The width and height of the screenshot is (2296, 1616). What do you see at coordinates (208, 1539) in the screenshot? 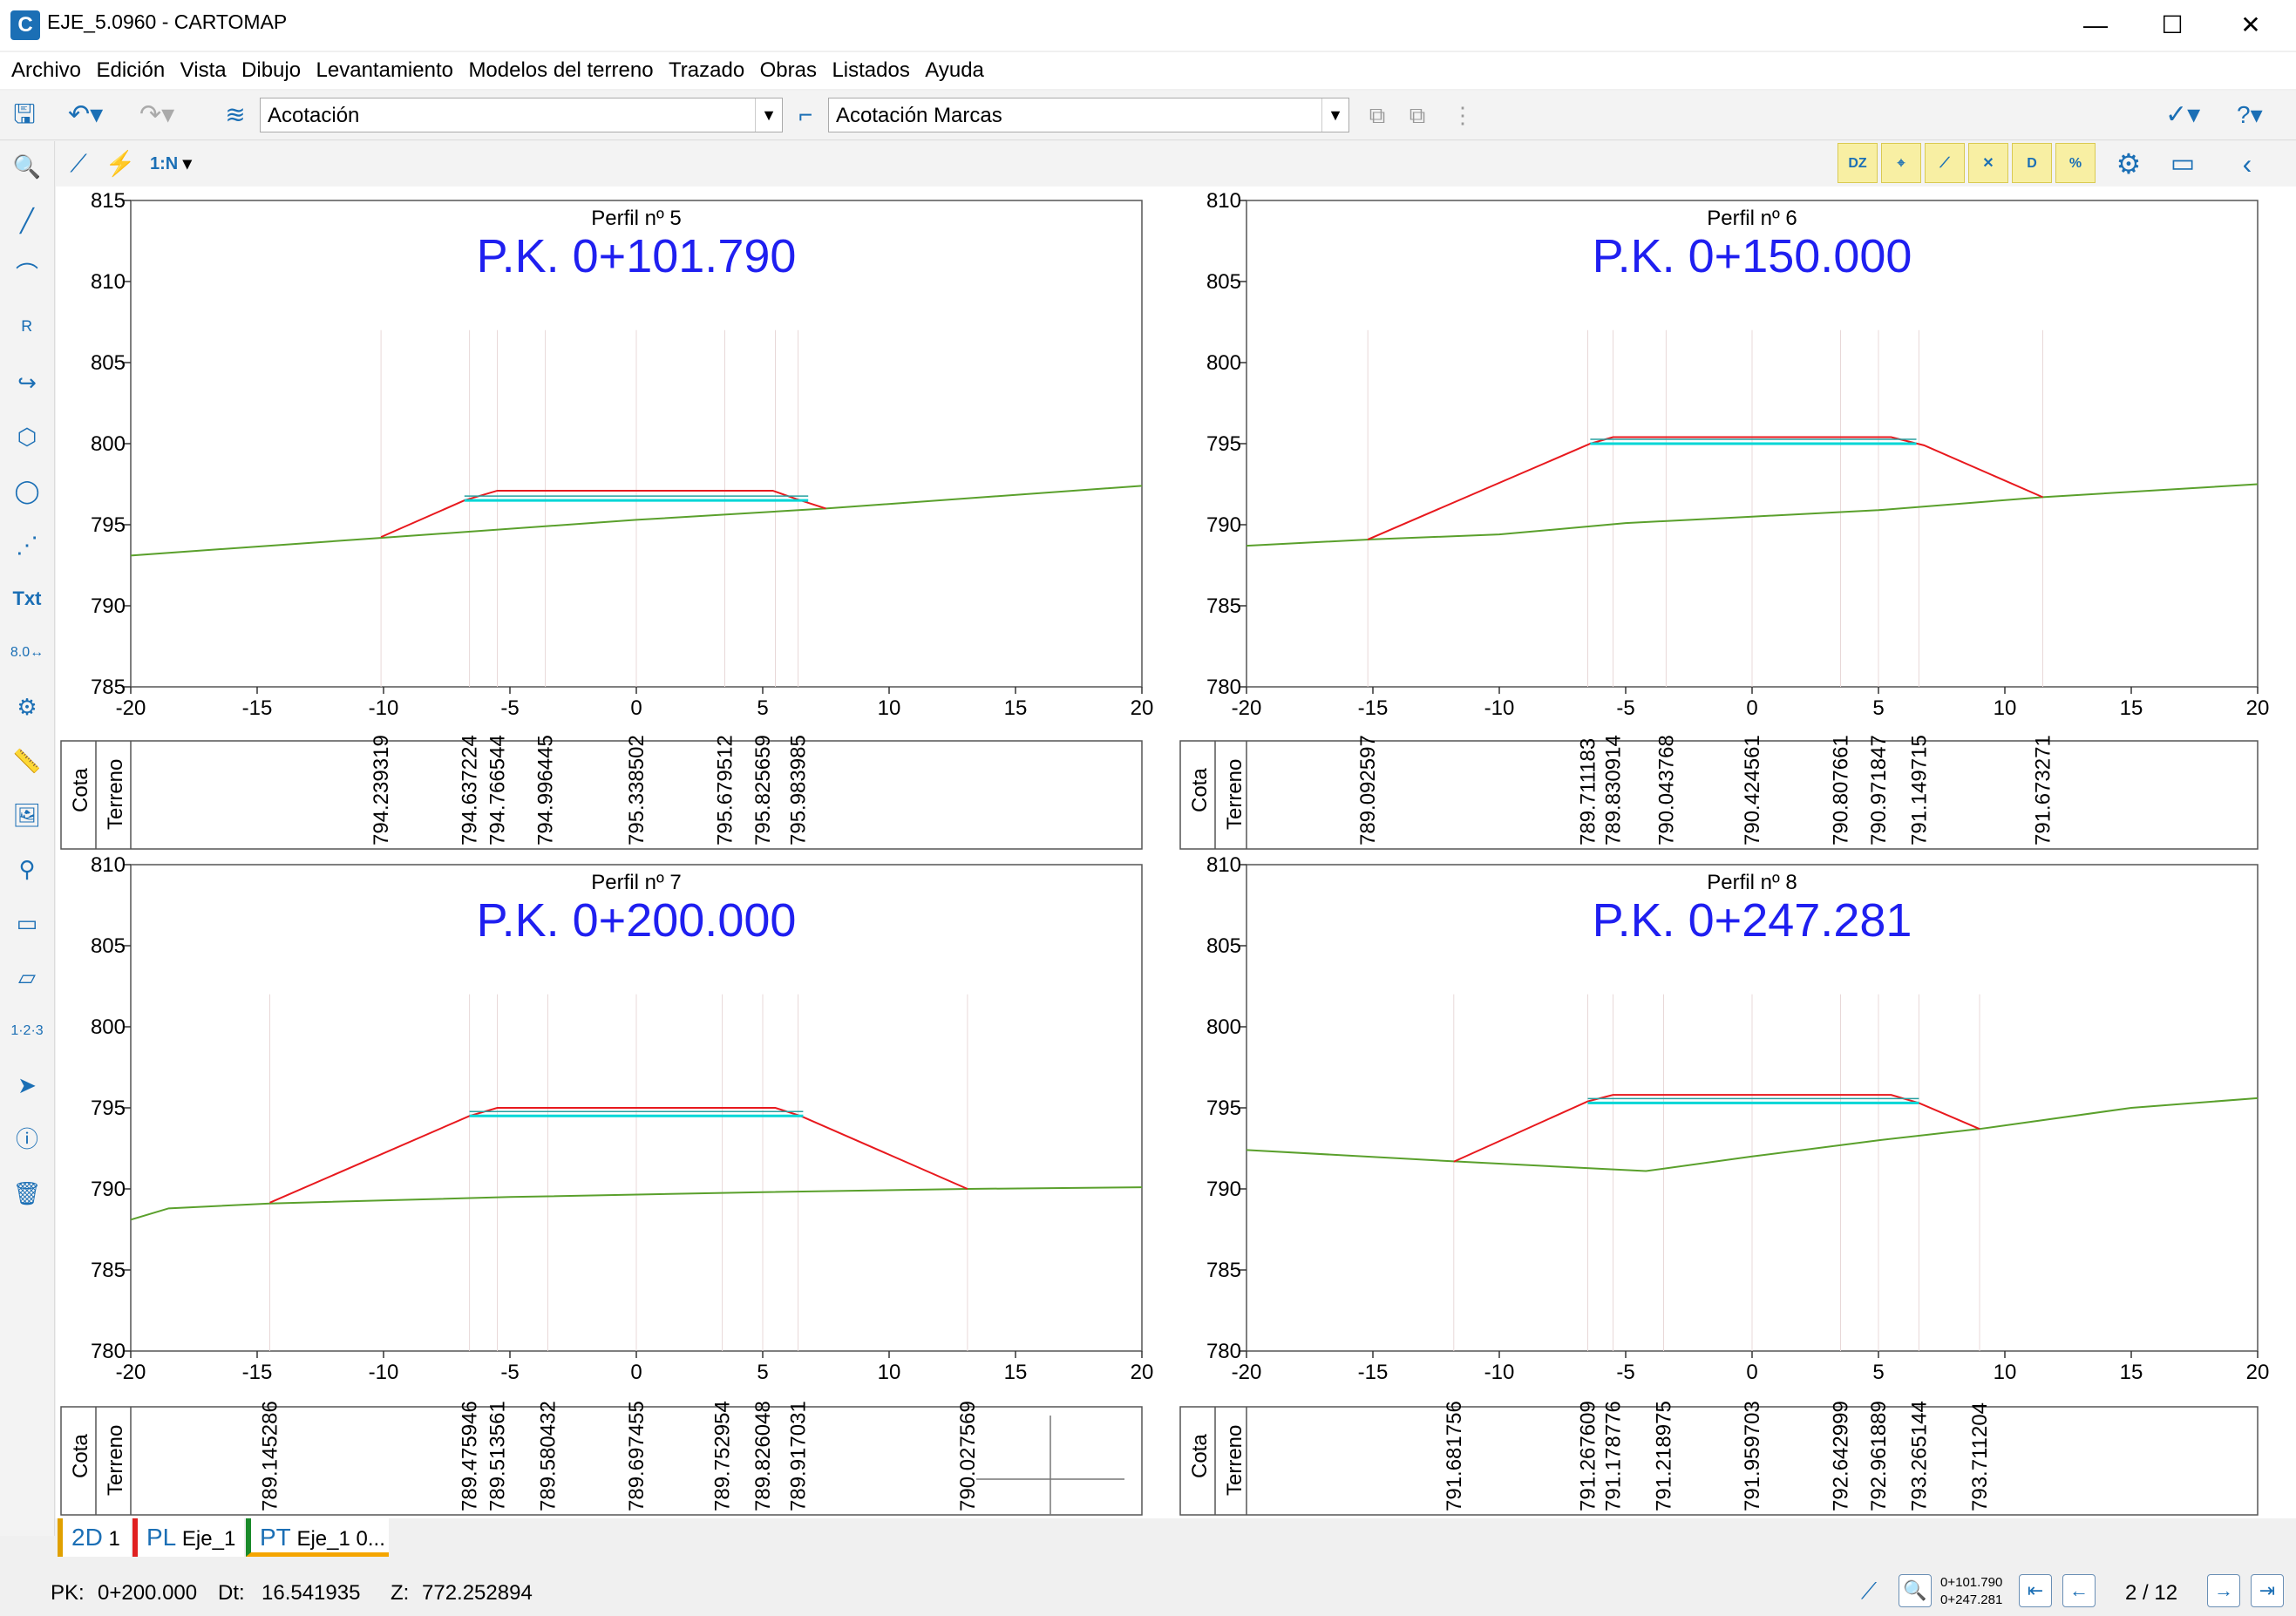
I see `tab-label: Eje_1` at bounding box center [208, 1539].